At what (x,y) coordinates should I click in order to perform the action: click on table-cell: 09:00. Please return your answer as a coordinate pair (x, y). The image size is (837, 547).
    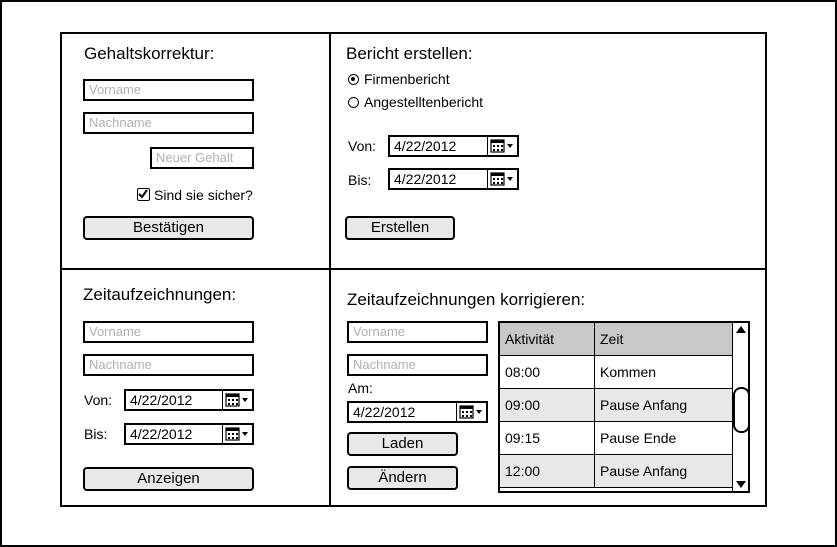
    Looking at the image, I should click on (547, 405).